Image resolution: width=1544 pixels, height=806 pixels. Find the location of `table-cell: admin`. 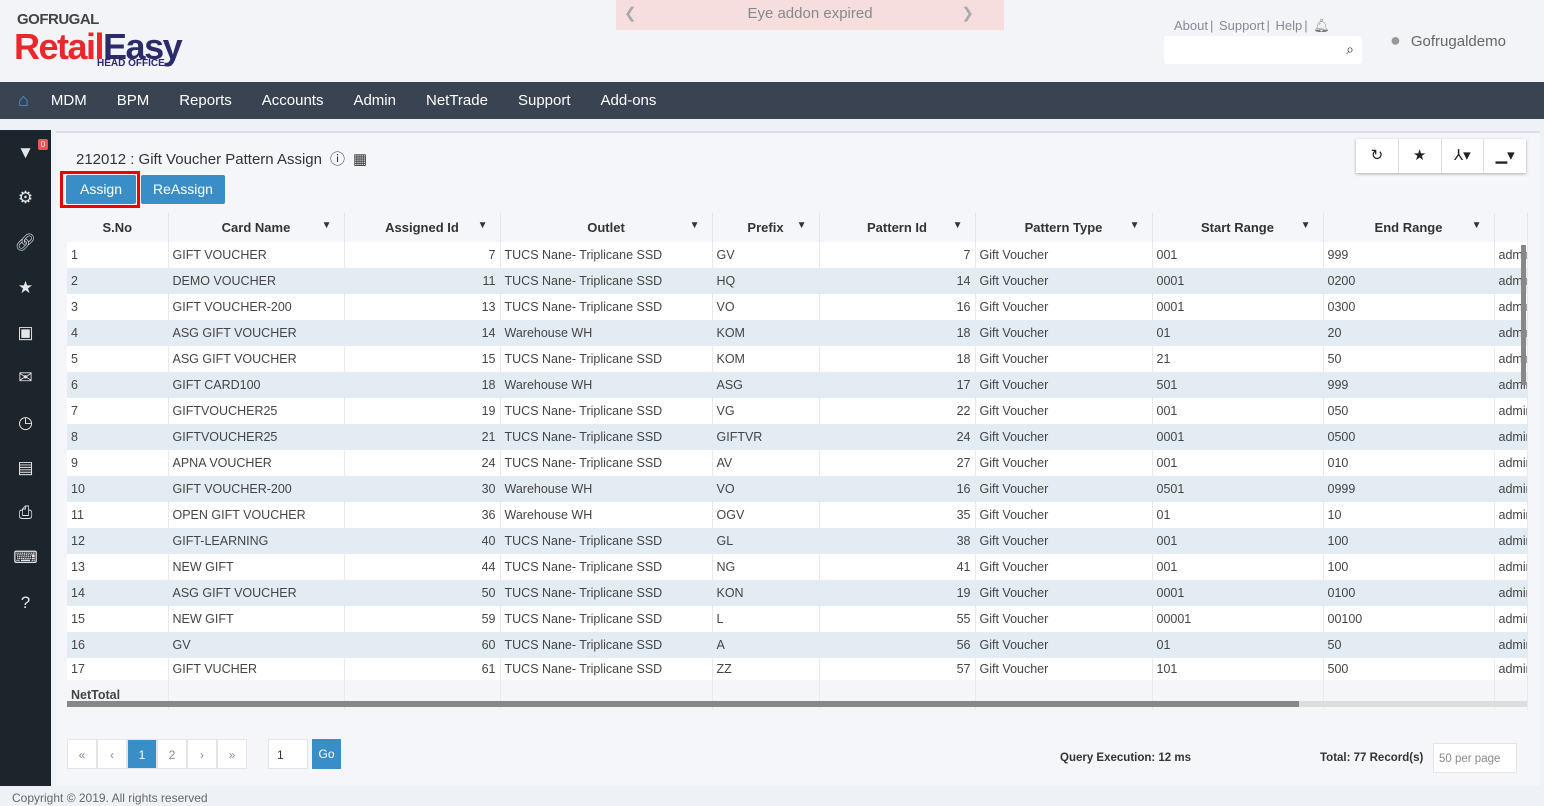

table-cell: admin is located at coordinates (1511, 515).